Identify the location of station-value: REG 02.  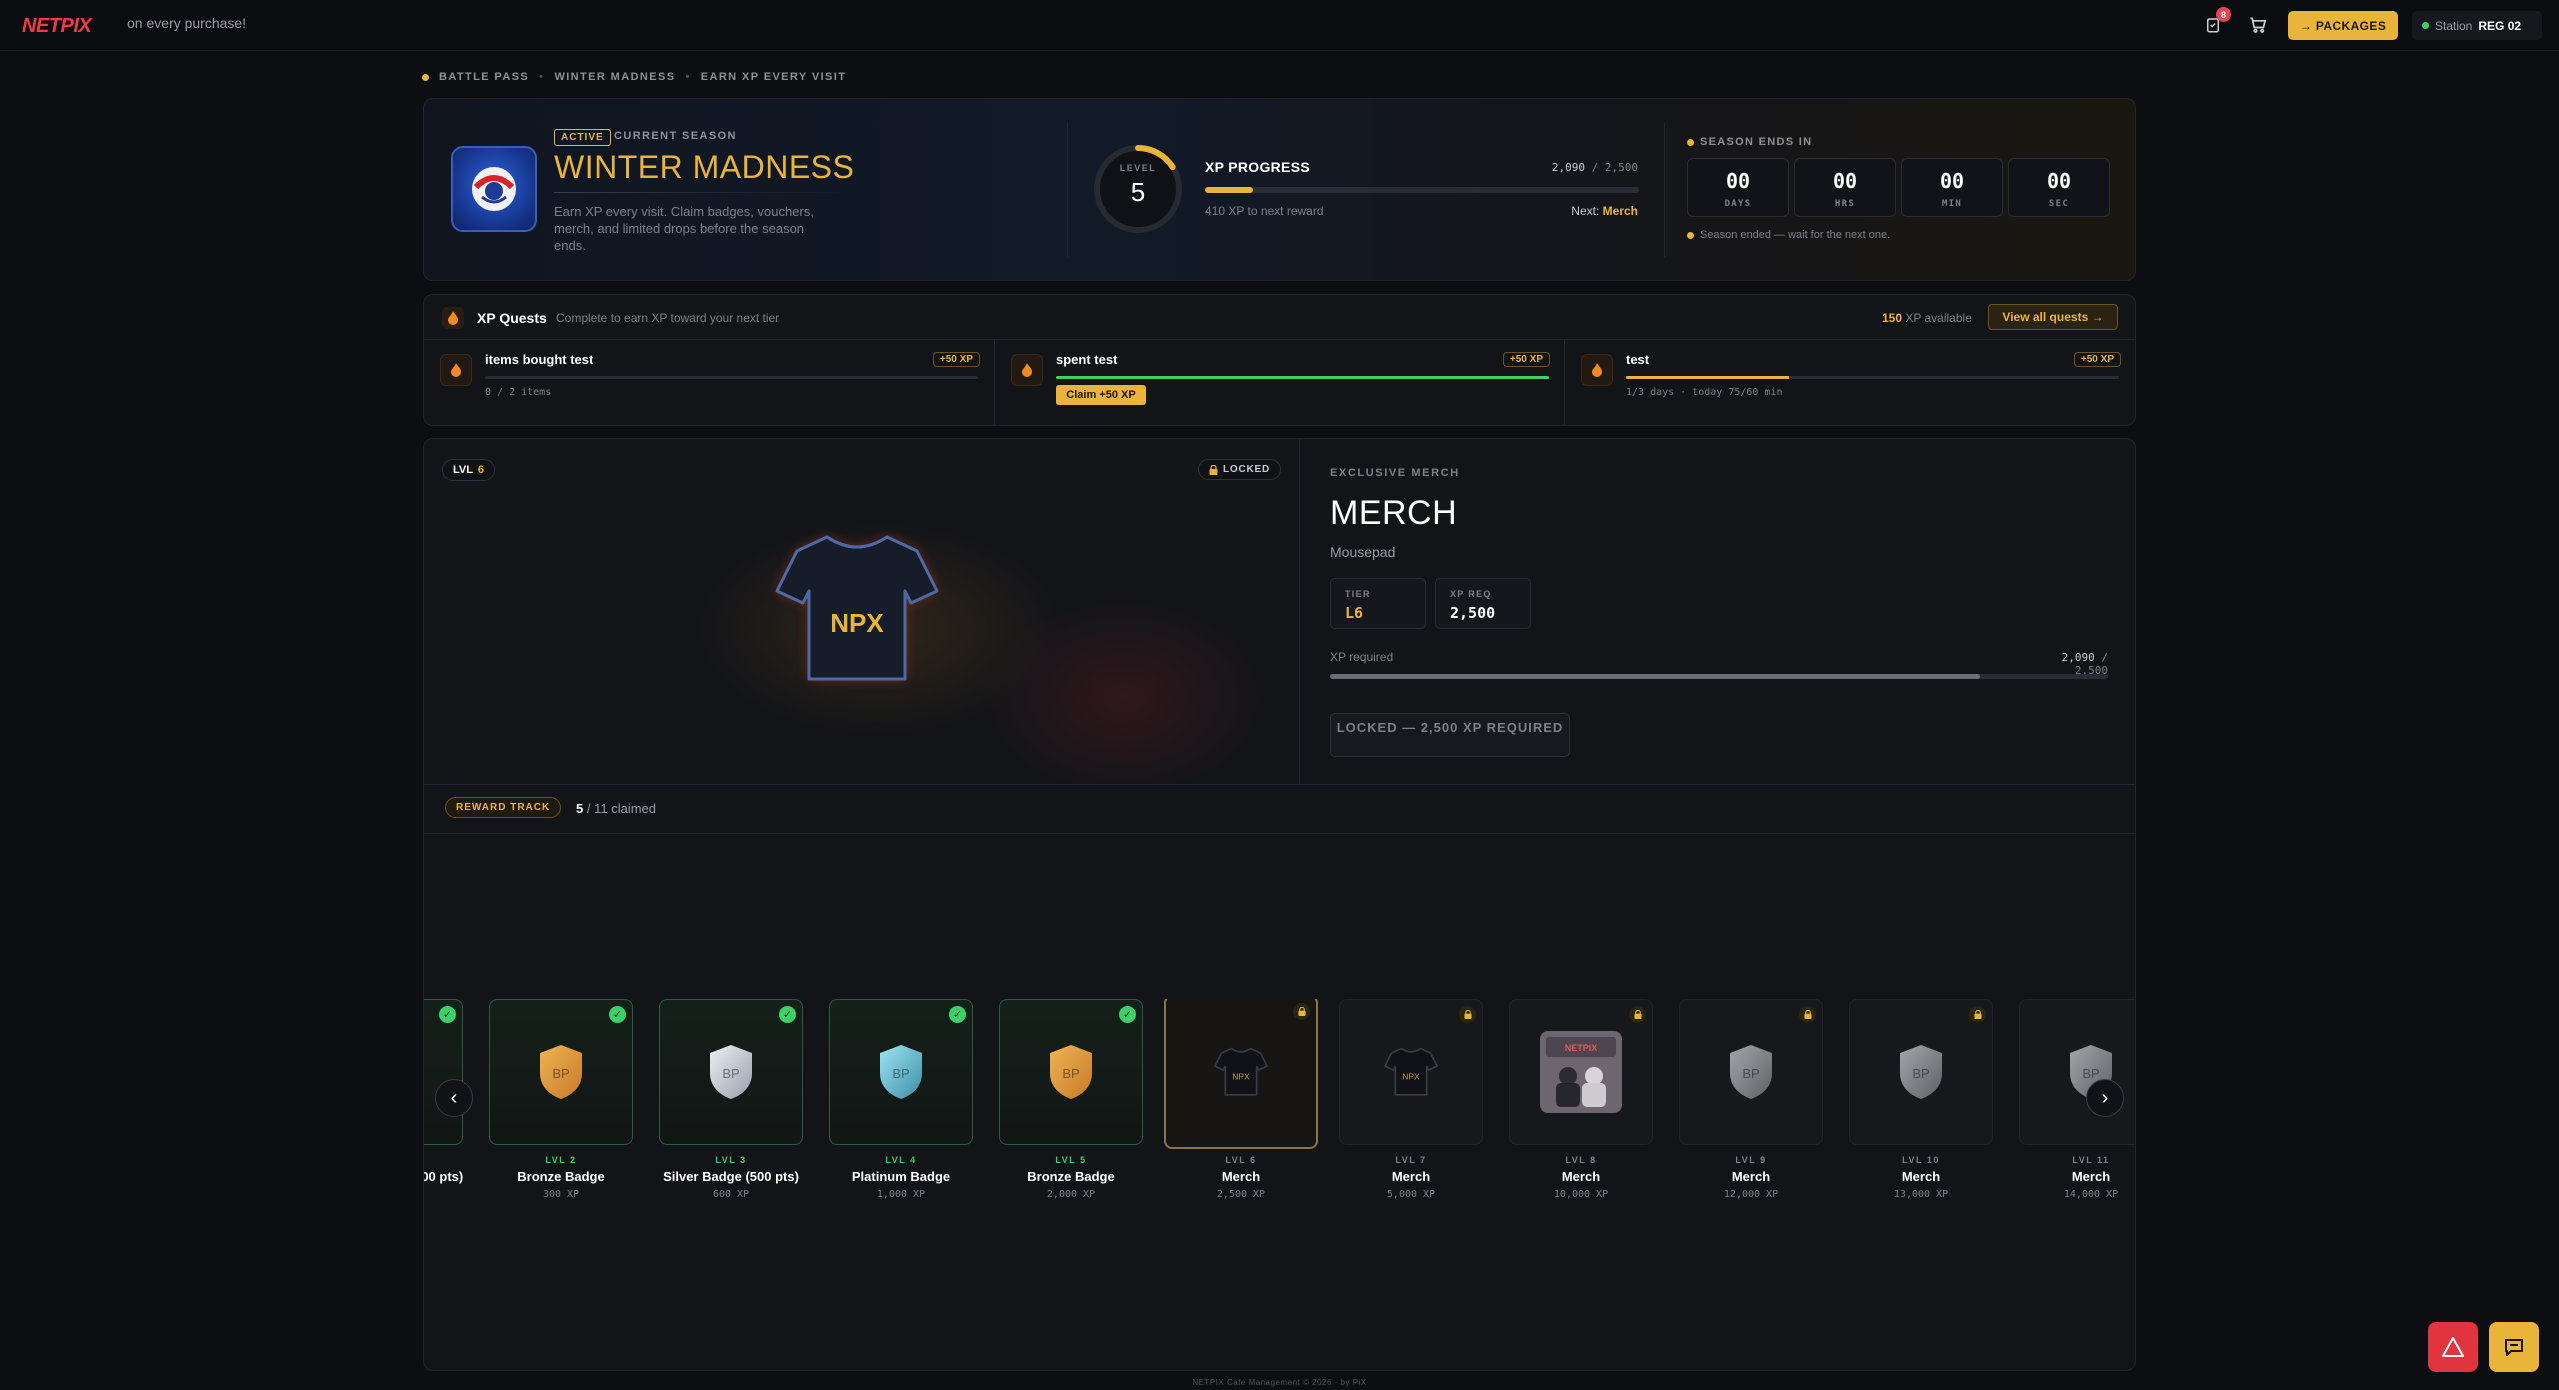
(2500, 25).